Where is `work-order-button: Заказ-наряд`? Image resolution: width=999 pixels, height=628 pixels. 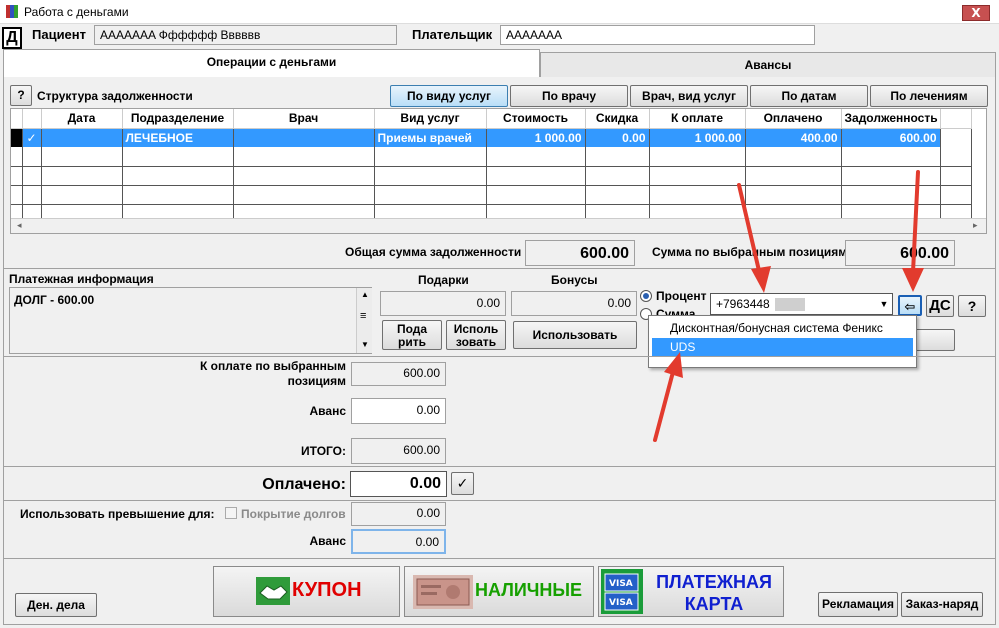
work-order-button: Заказ-наряд is located at coordinates (942, 604).